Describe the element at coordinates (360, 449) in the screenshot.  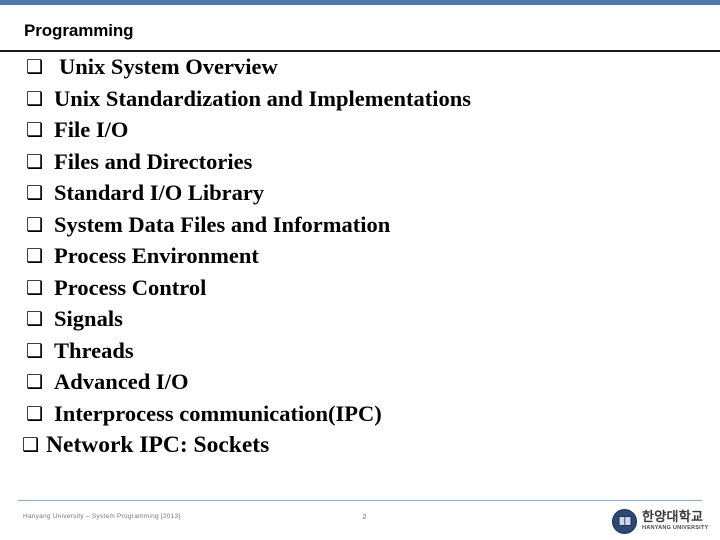
I see `list-item: ❑ Network IPC: Sockets` at that location.